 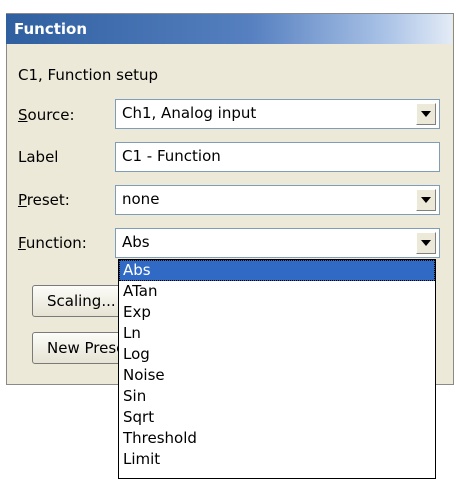 What do you see at coordinates (277, 291) in the screenshot?
I see `list-item-atan: ATan` at bounding box center [277, 291].